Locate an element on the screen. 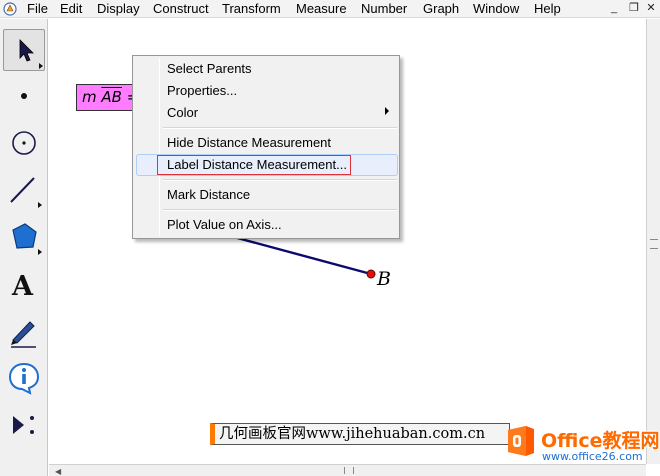  measurement-segment: AB is located at coordinates (111, 97).